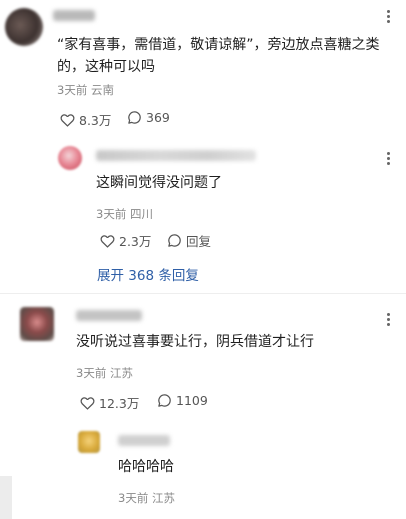  I want to click on like-button: 2.3万, so click(125, 240).